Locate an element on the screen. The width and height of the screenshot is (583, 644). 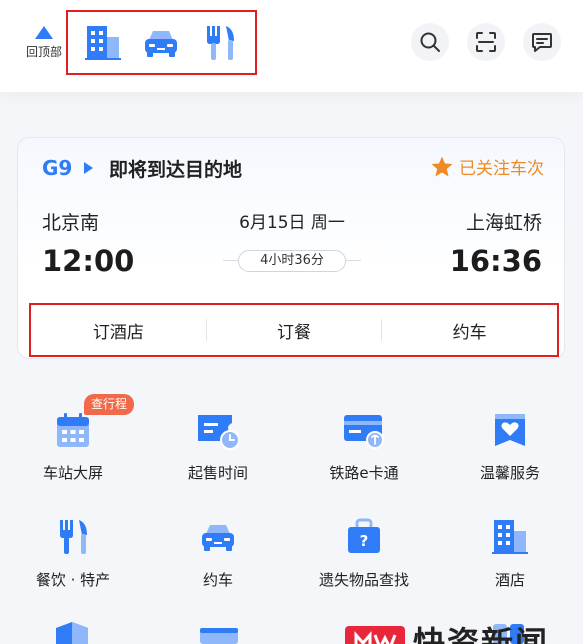
service-label: 餐饮 · 特产 is located at coordinates (73, 580).